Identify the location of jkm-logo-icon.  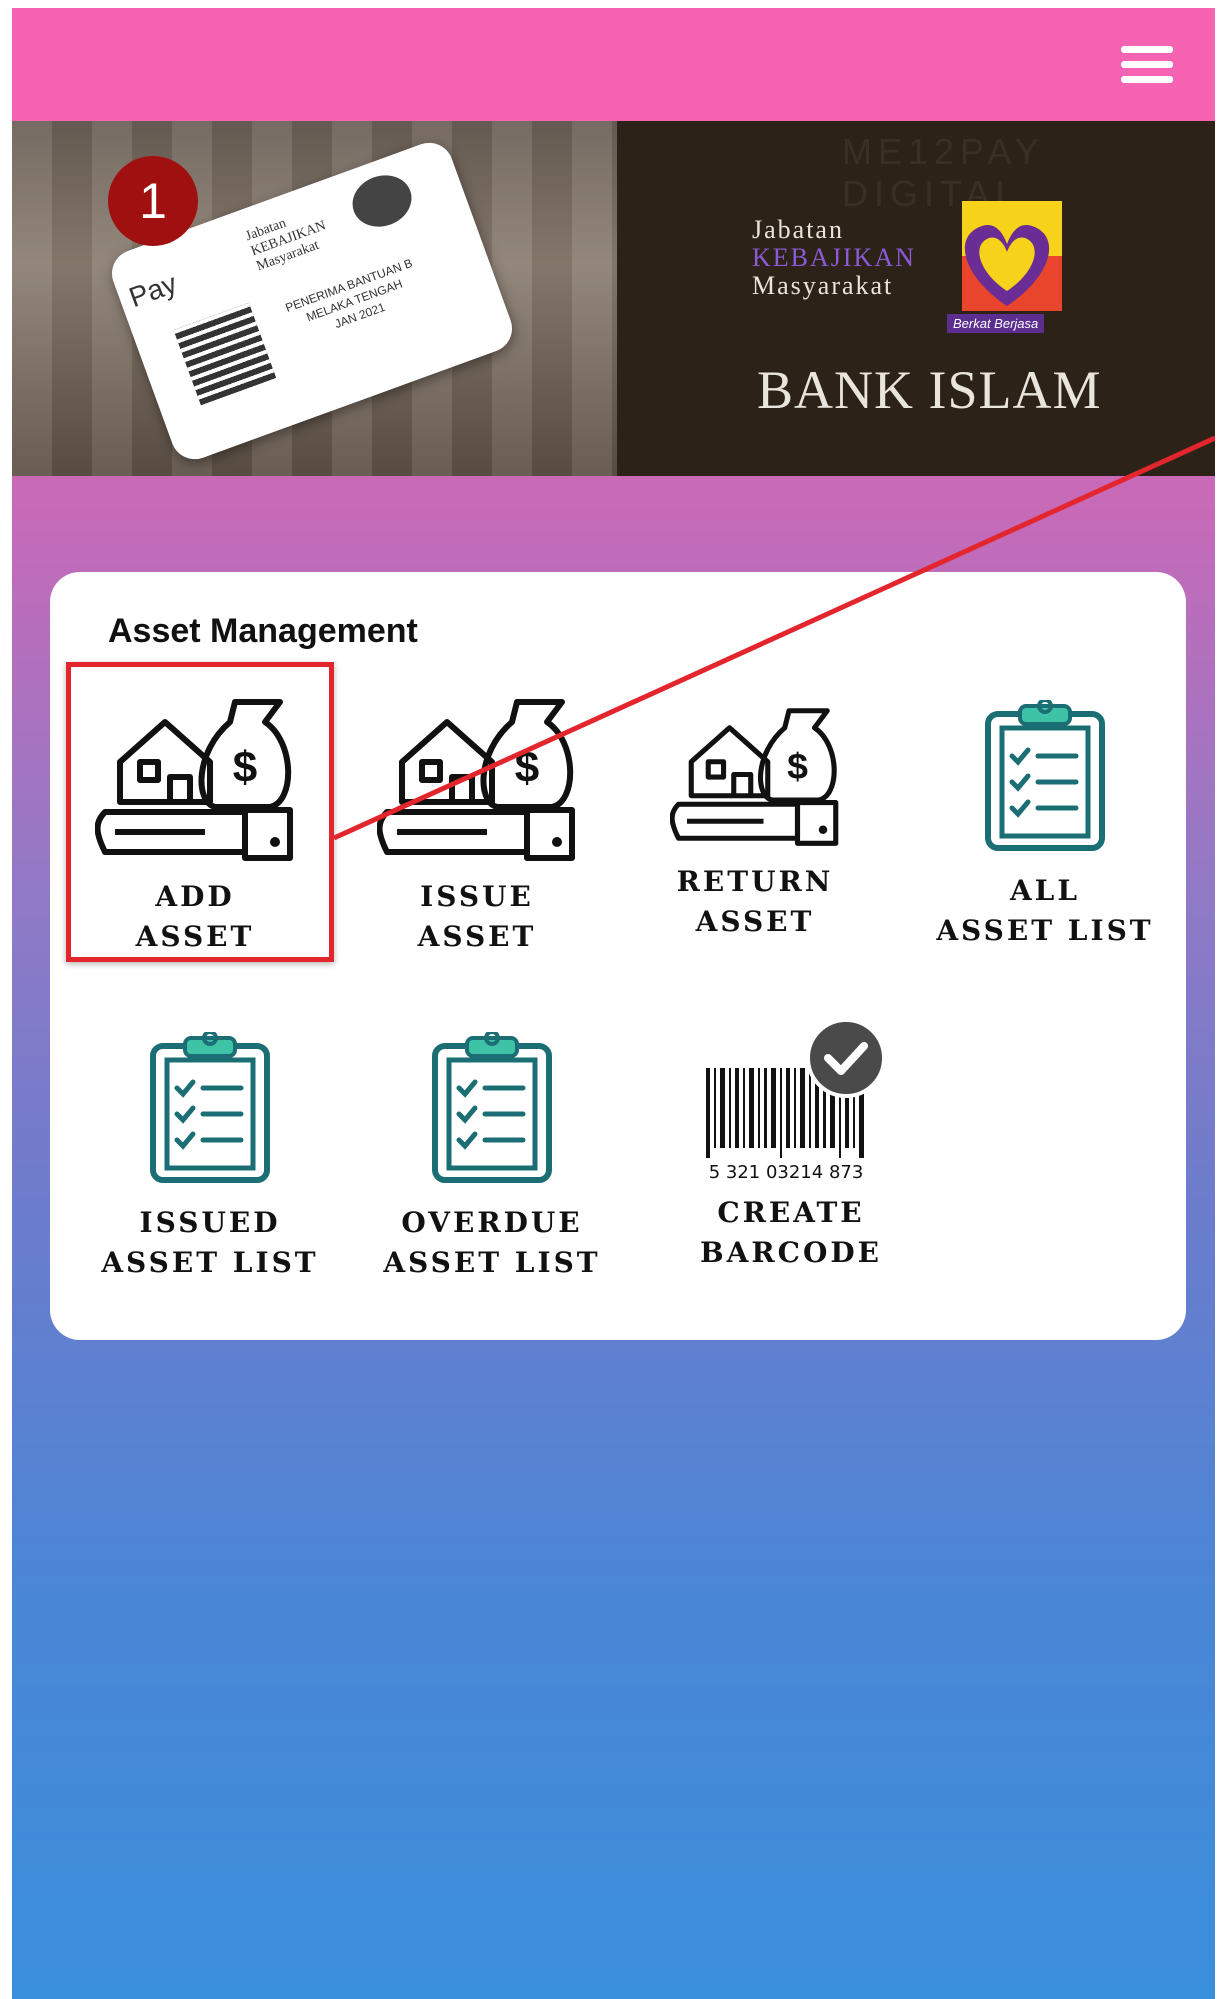
(1012, 256).